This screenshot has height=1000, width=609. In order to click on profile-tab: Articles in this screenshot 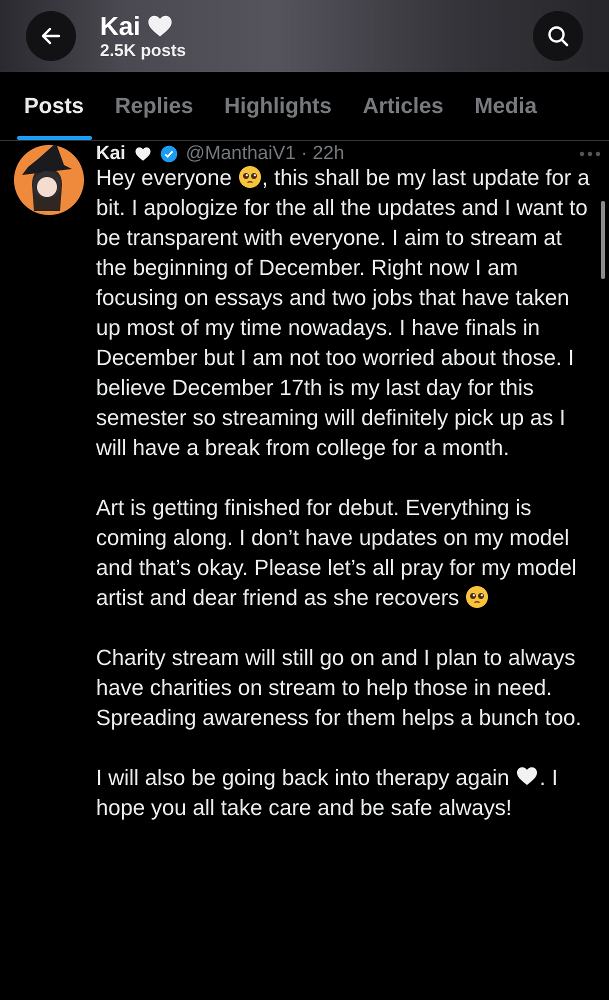, I will do `click(408, 106)`.